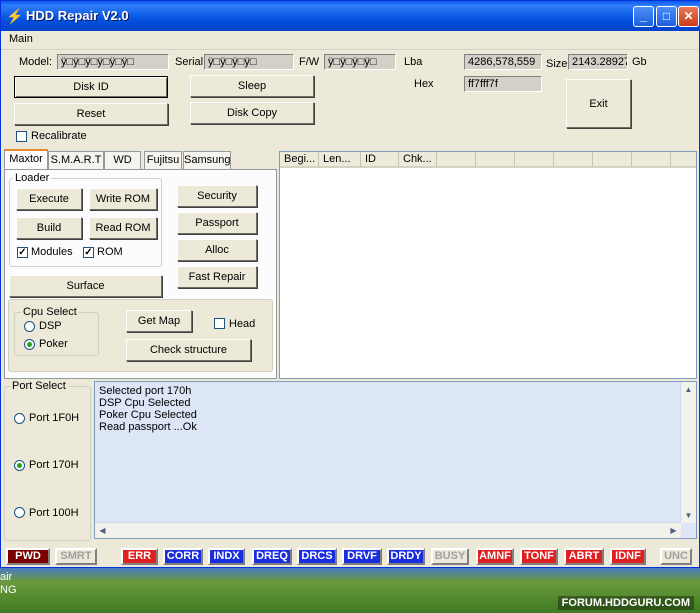 The width and height of the screenshot is (700, 613). I want to click on read-rom-button: Read ROM, so click(123, 228).